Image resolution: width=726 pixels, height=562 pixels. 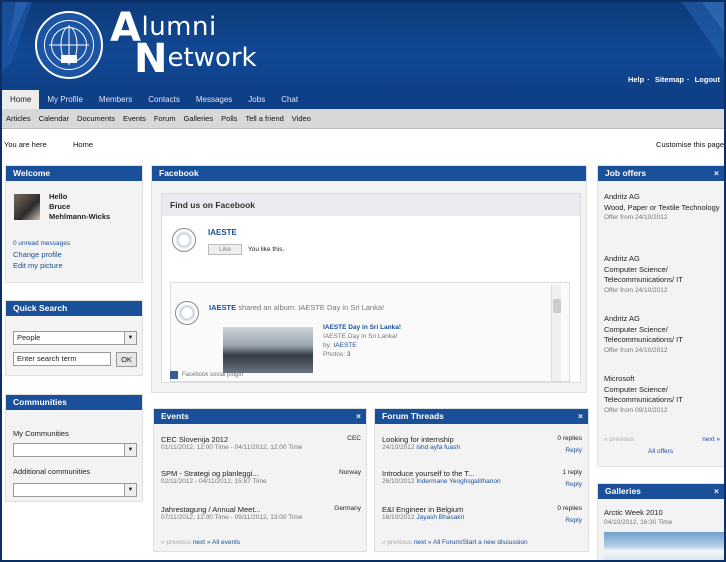 I want to click on logo-seal, so click(x=69, y=45).